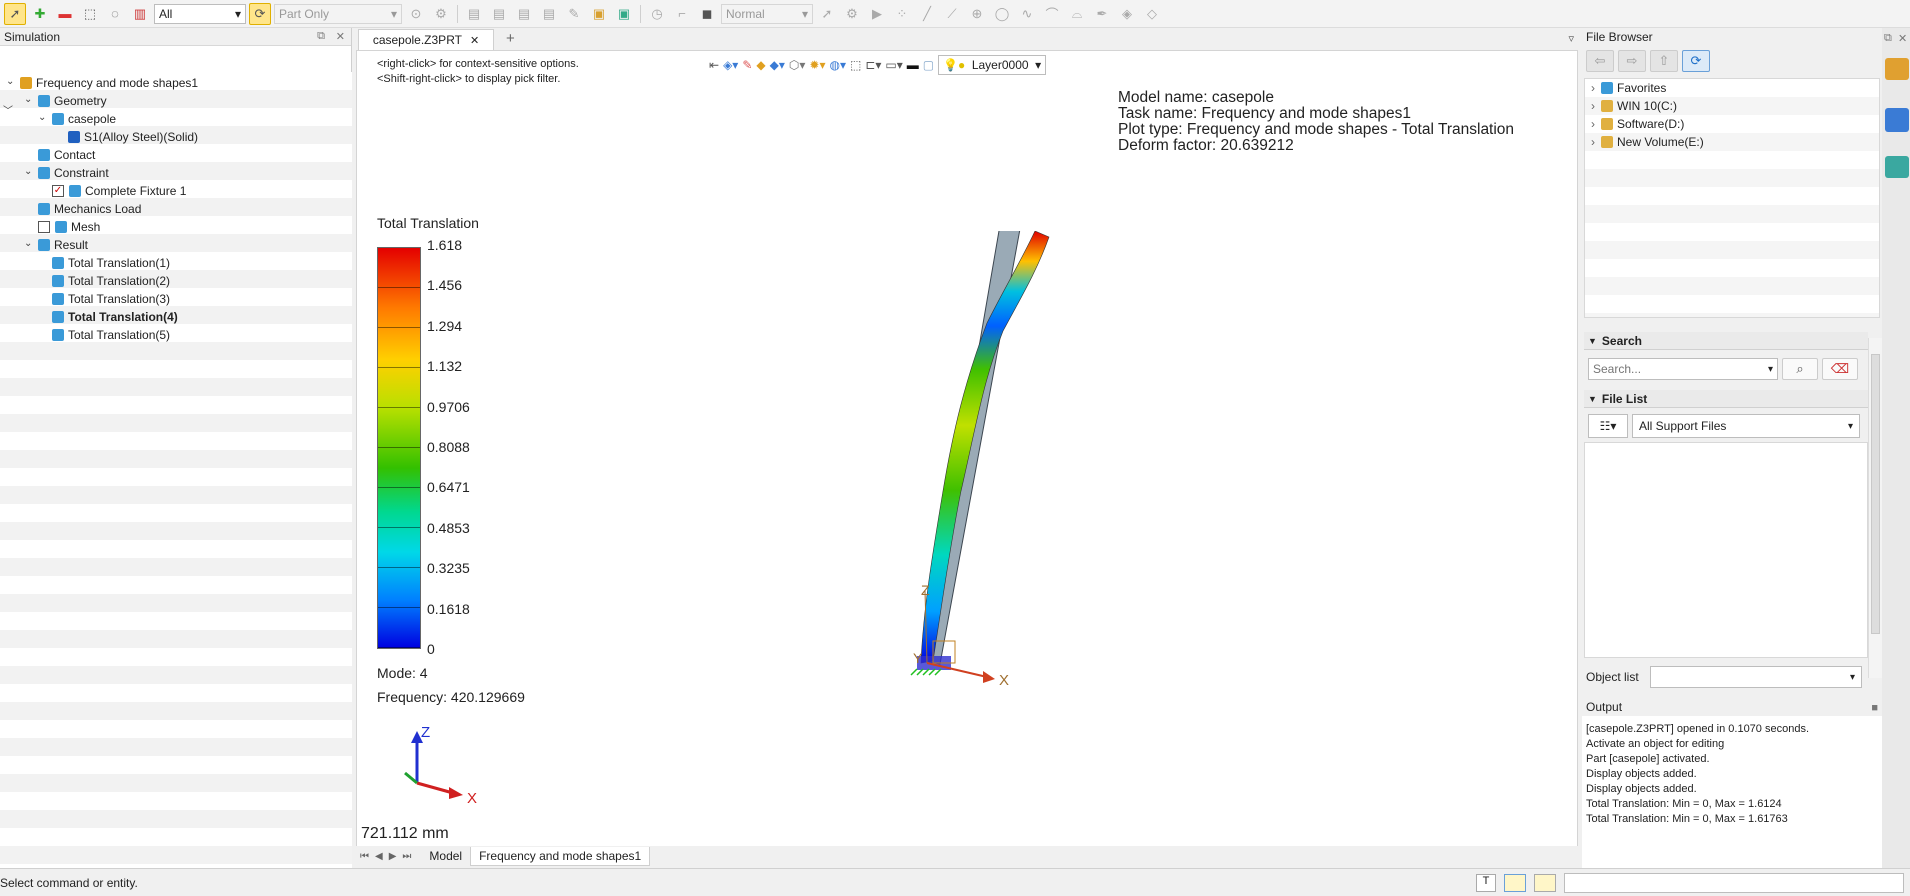 The height and width of the screenshot is (896, 1910). Describe the element at coordinates (445, 856) in the screenshot. I see `tab-model: Model` at that location.